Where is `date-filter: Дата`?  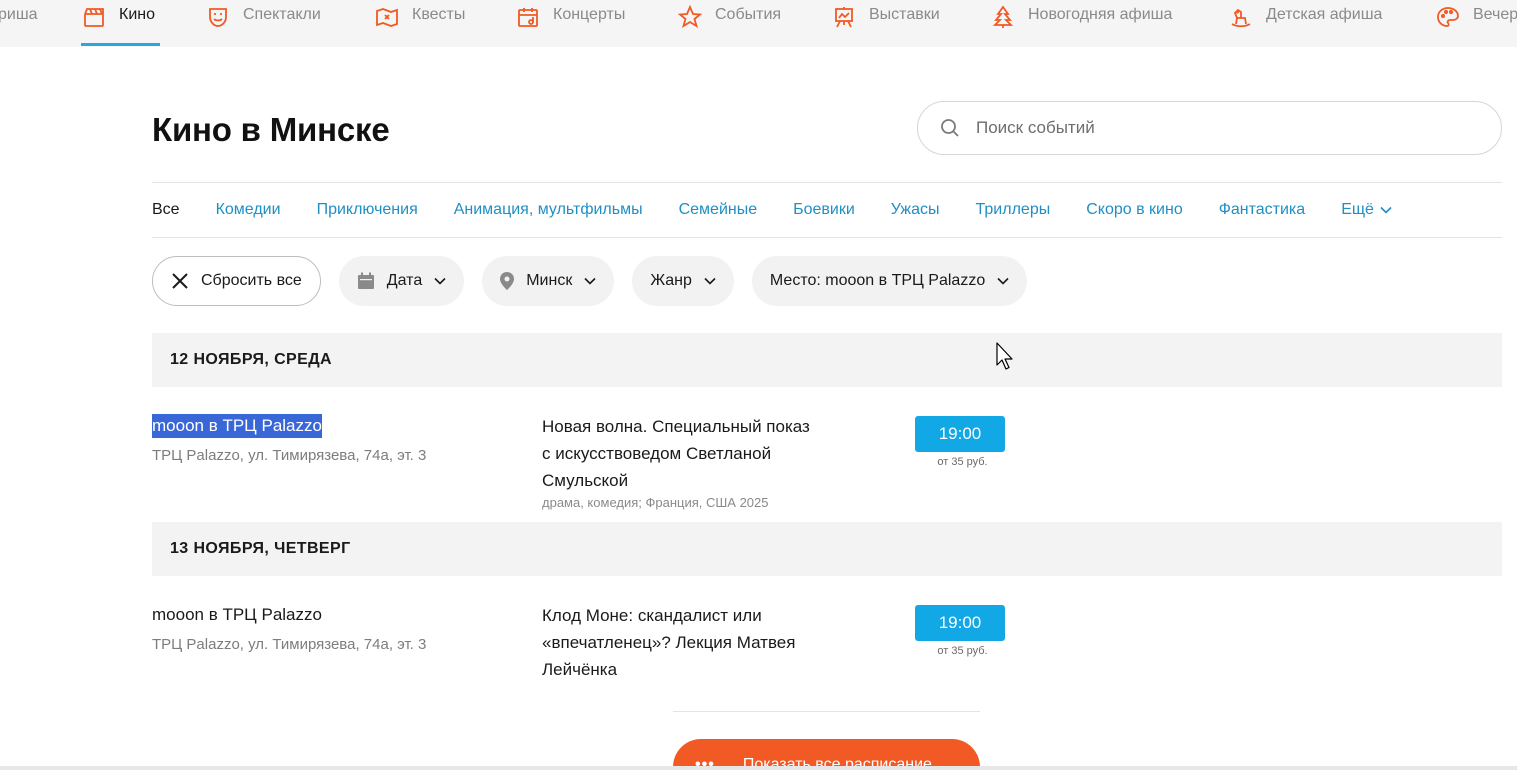 date-filter: Дата is located at coordinates (401, 281).